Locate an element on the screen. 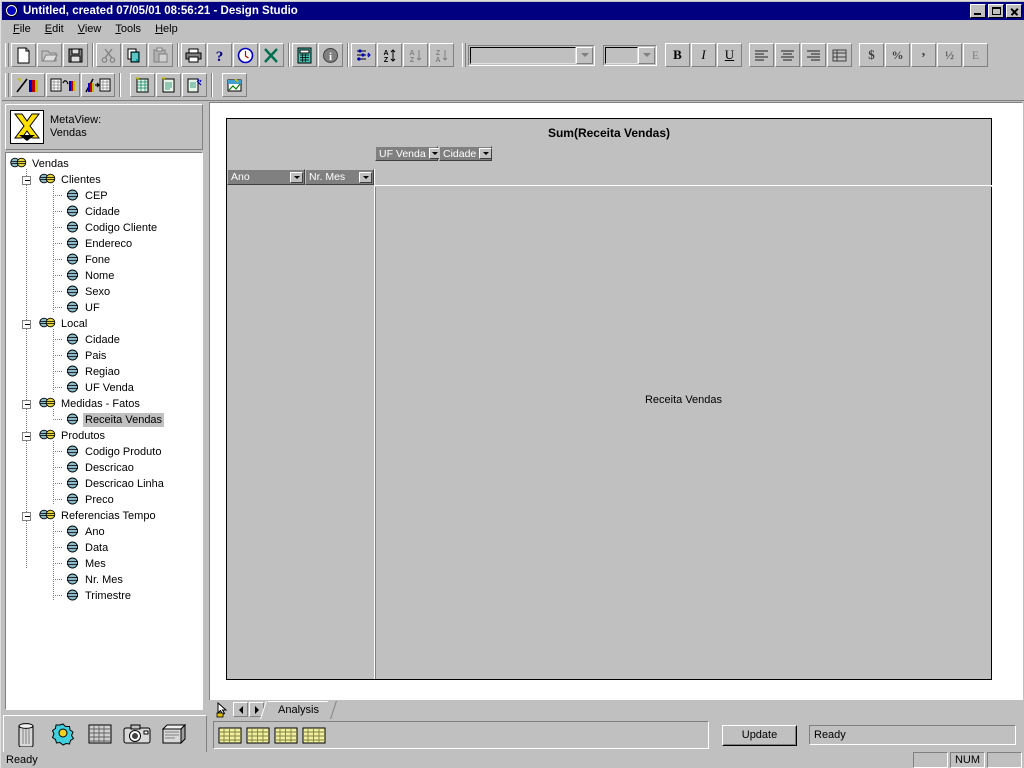 Image resolution: width=1024 pixels, height=768 pixels. font-name-combo is located at coordinates (531, 55).